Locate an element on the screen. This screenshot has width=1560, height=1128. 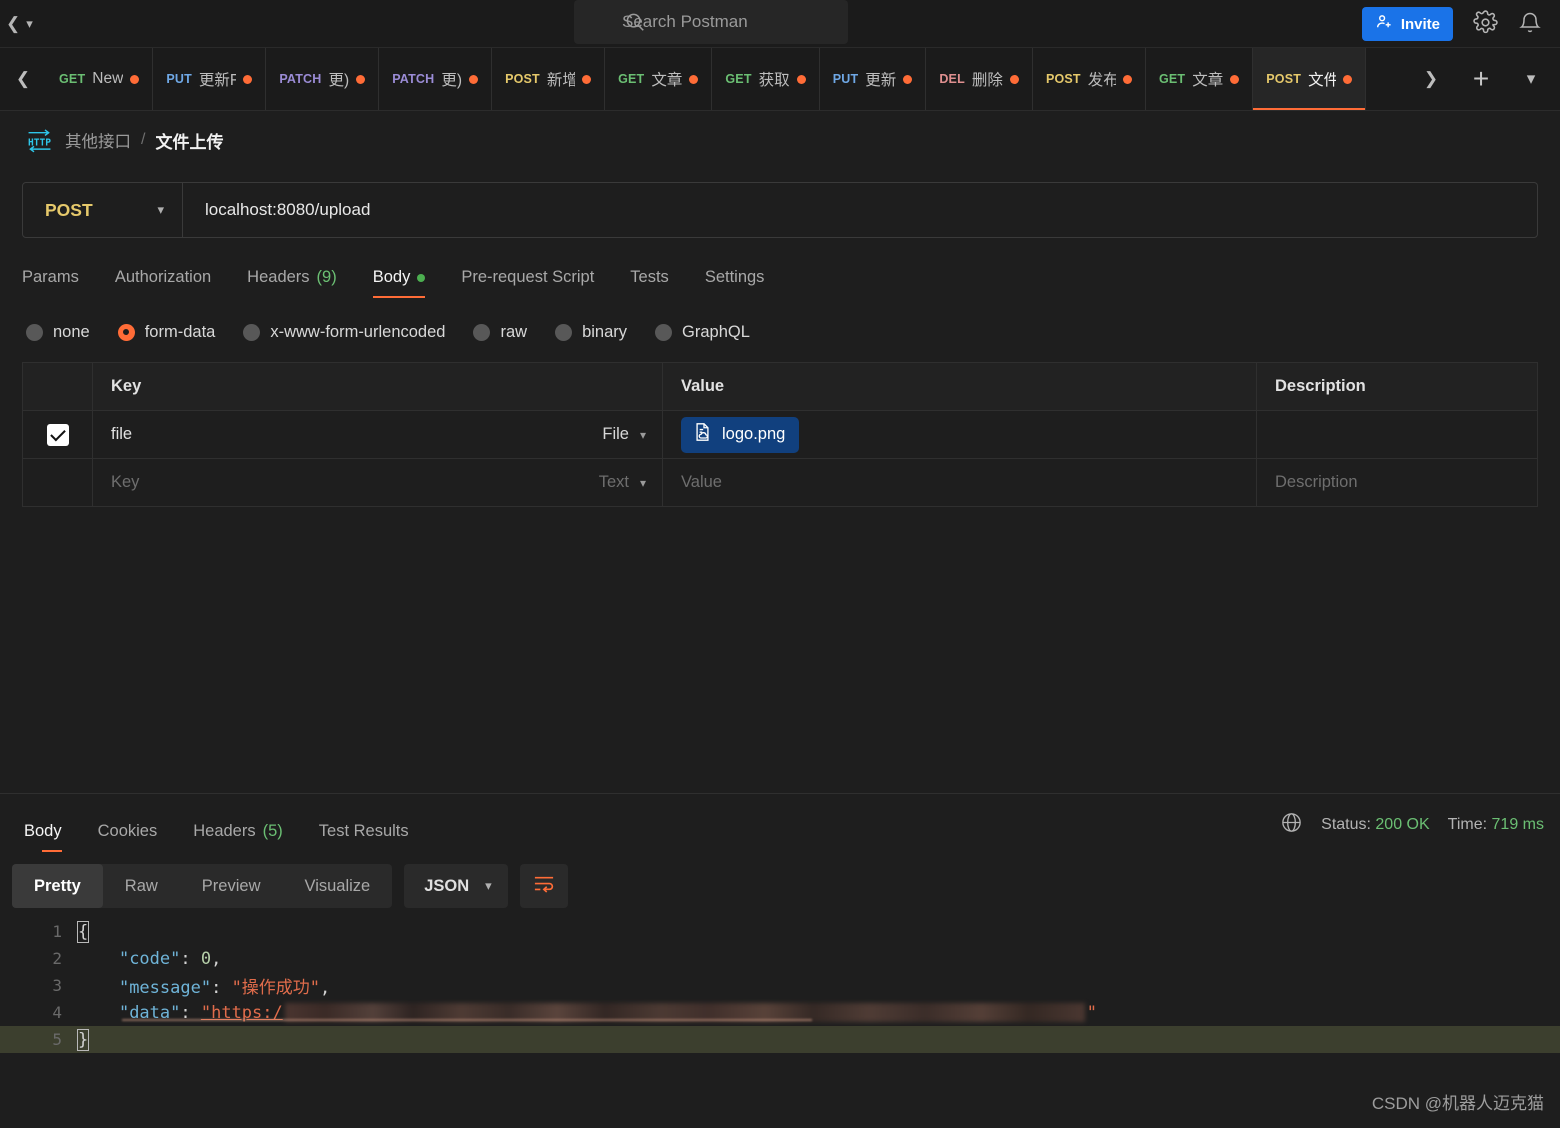
request-tab: POST 文件 is located at coordinates (1310, 79).